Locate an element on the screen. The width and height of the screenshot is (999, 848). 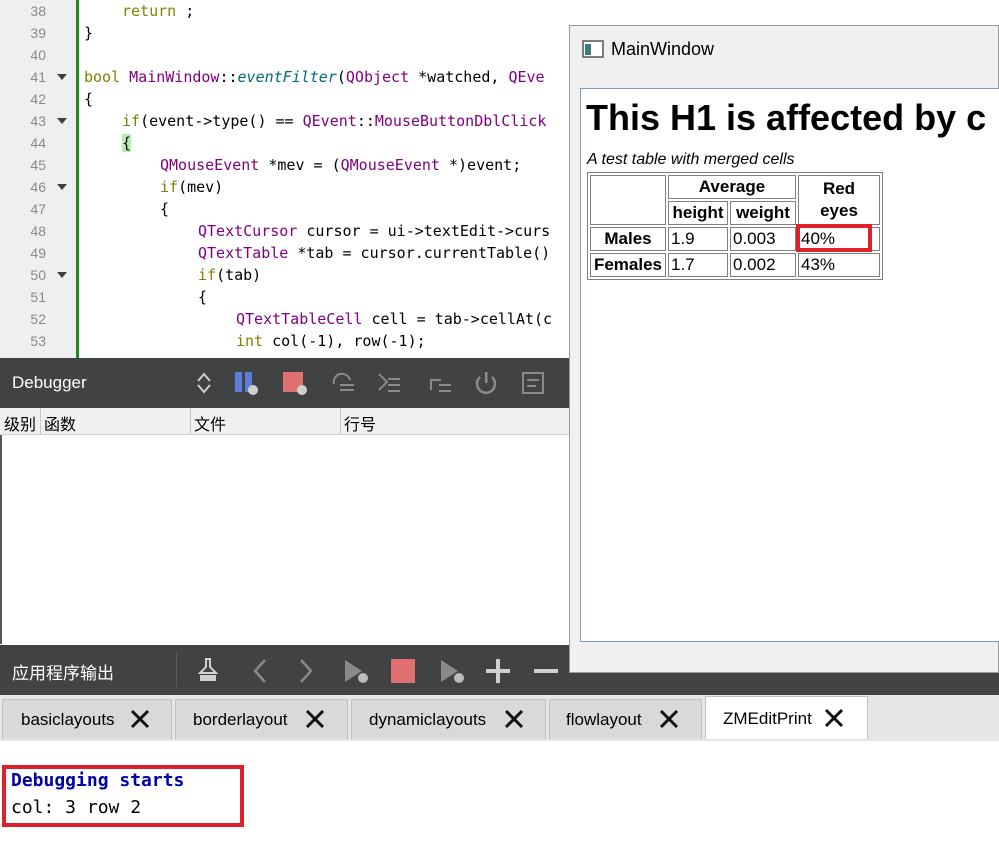
code-line: int col(-1), row(-1); is located at coordinates (331, 341).